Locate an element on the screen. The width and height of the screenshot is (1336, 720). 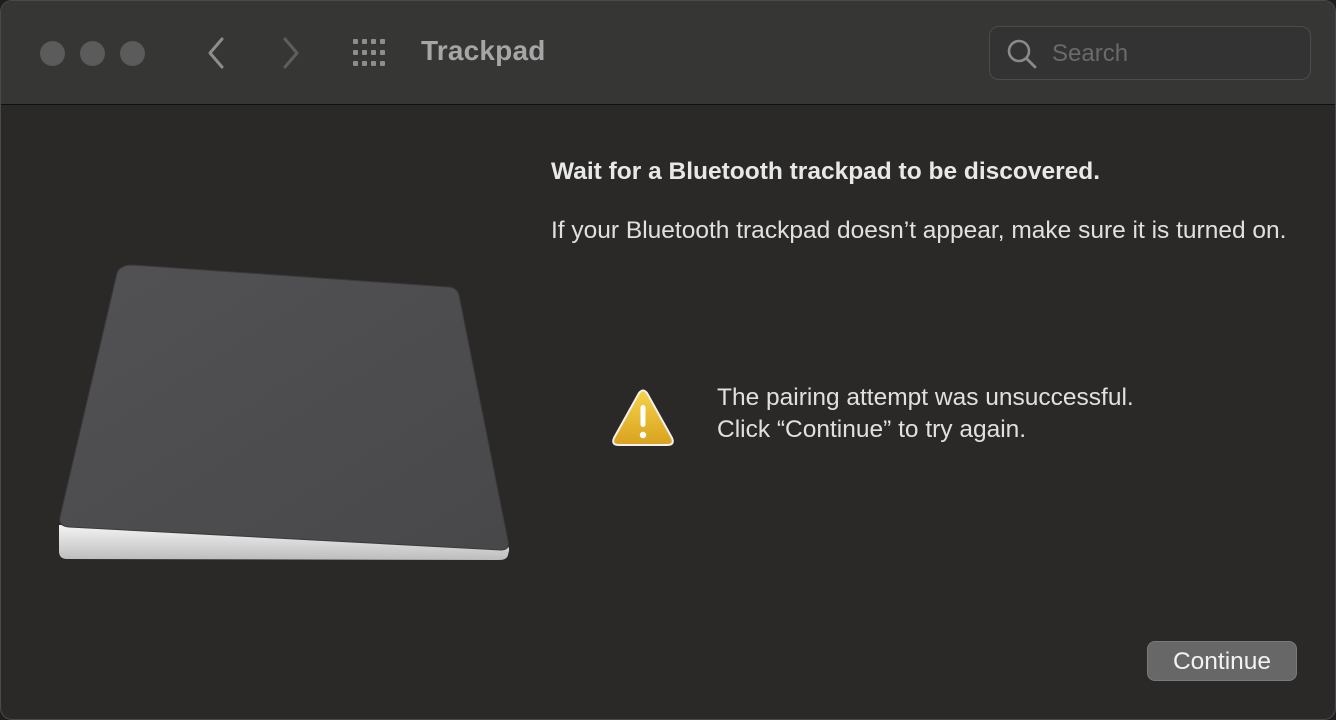
forward-button is located at coordinates (291, 53).